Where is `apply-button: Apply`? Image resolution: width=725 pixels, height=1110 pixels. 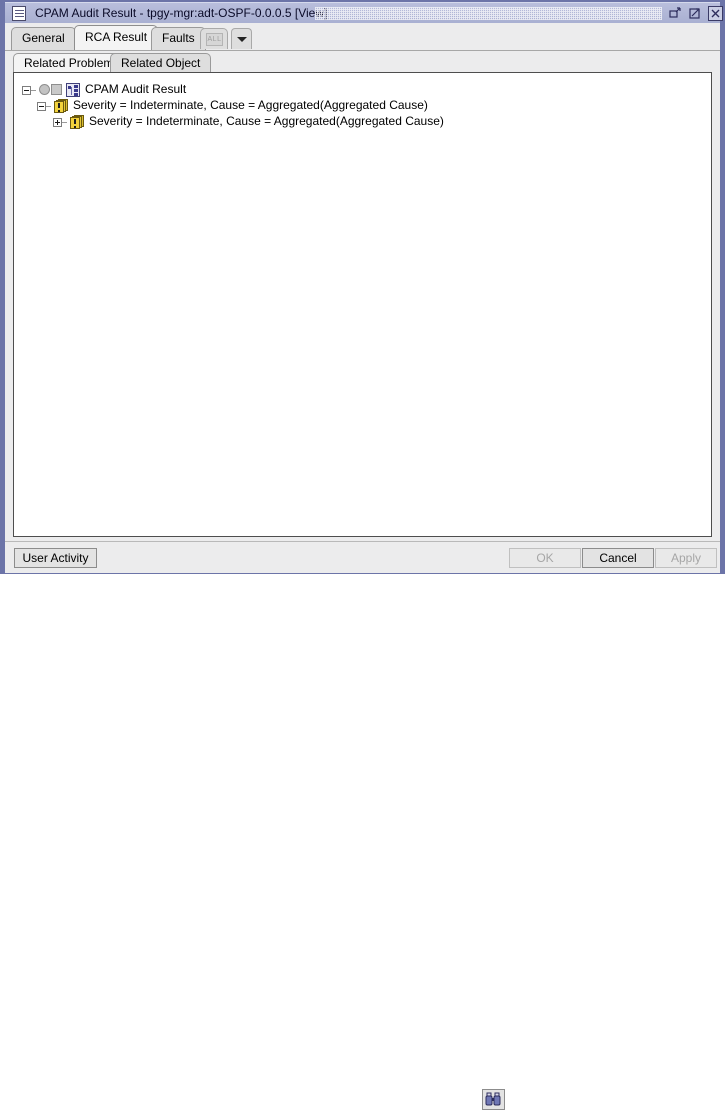
apply-button: Apply is located at coordinates (686, 558).